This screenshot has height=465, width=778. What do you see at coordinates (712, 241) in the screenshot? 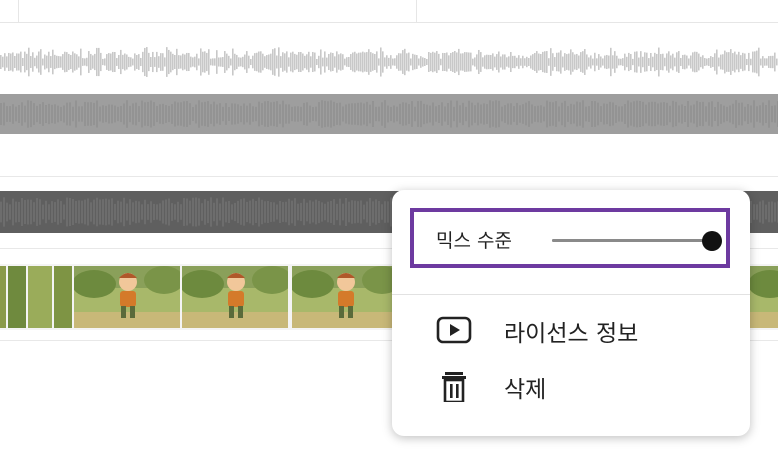
I see `mix-level-slider-thumb` at bounding box center [712, 241].